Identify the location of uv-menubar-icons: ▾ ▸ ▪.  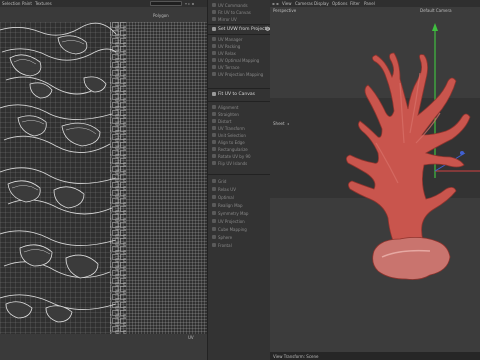
(189, 3).